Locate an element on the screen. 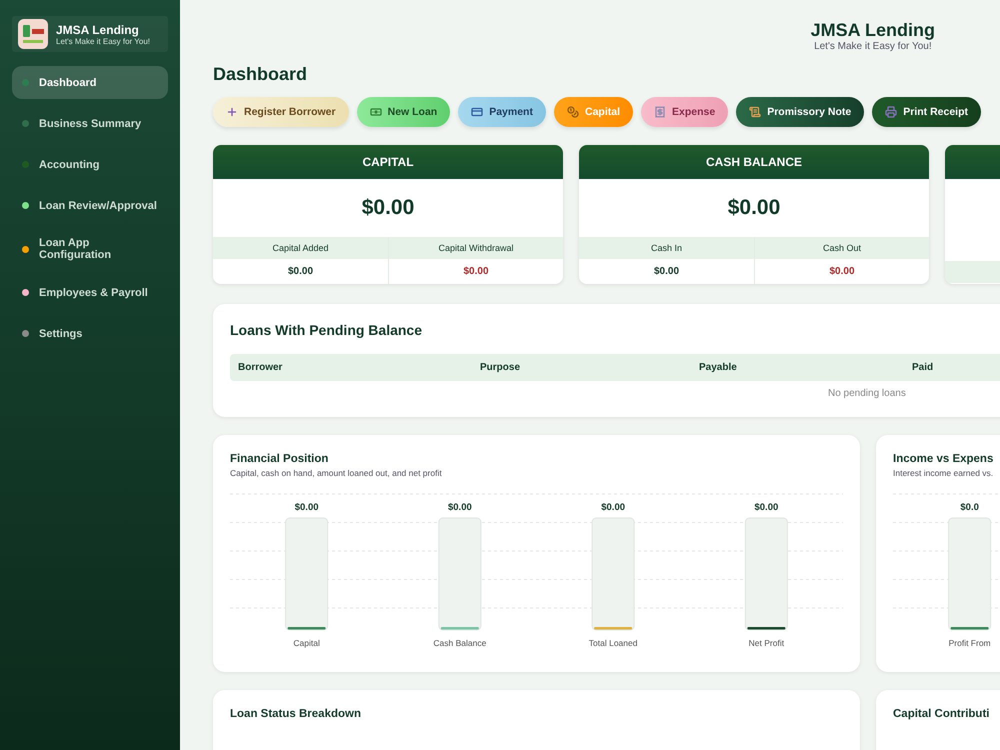  nav-label: Employees & Payroll is located at coordinates (93, 292).